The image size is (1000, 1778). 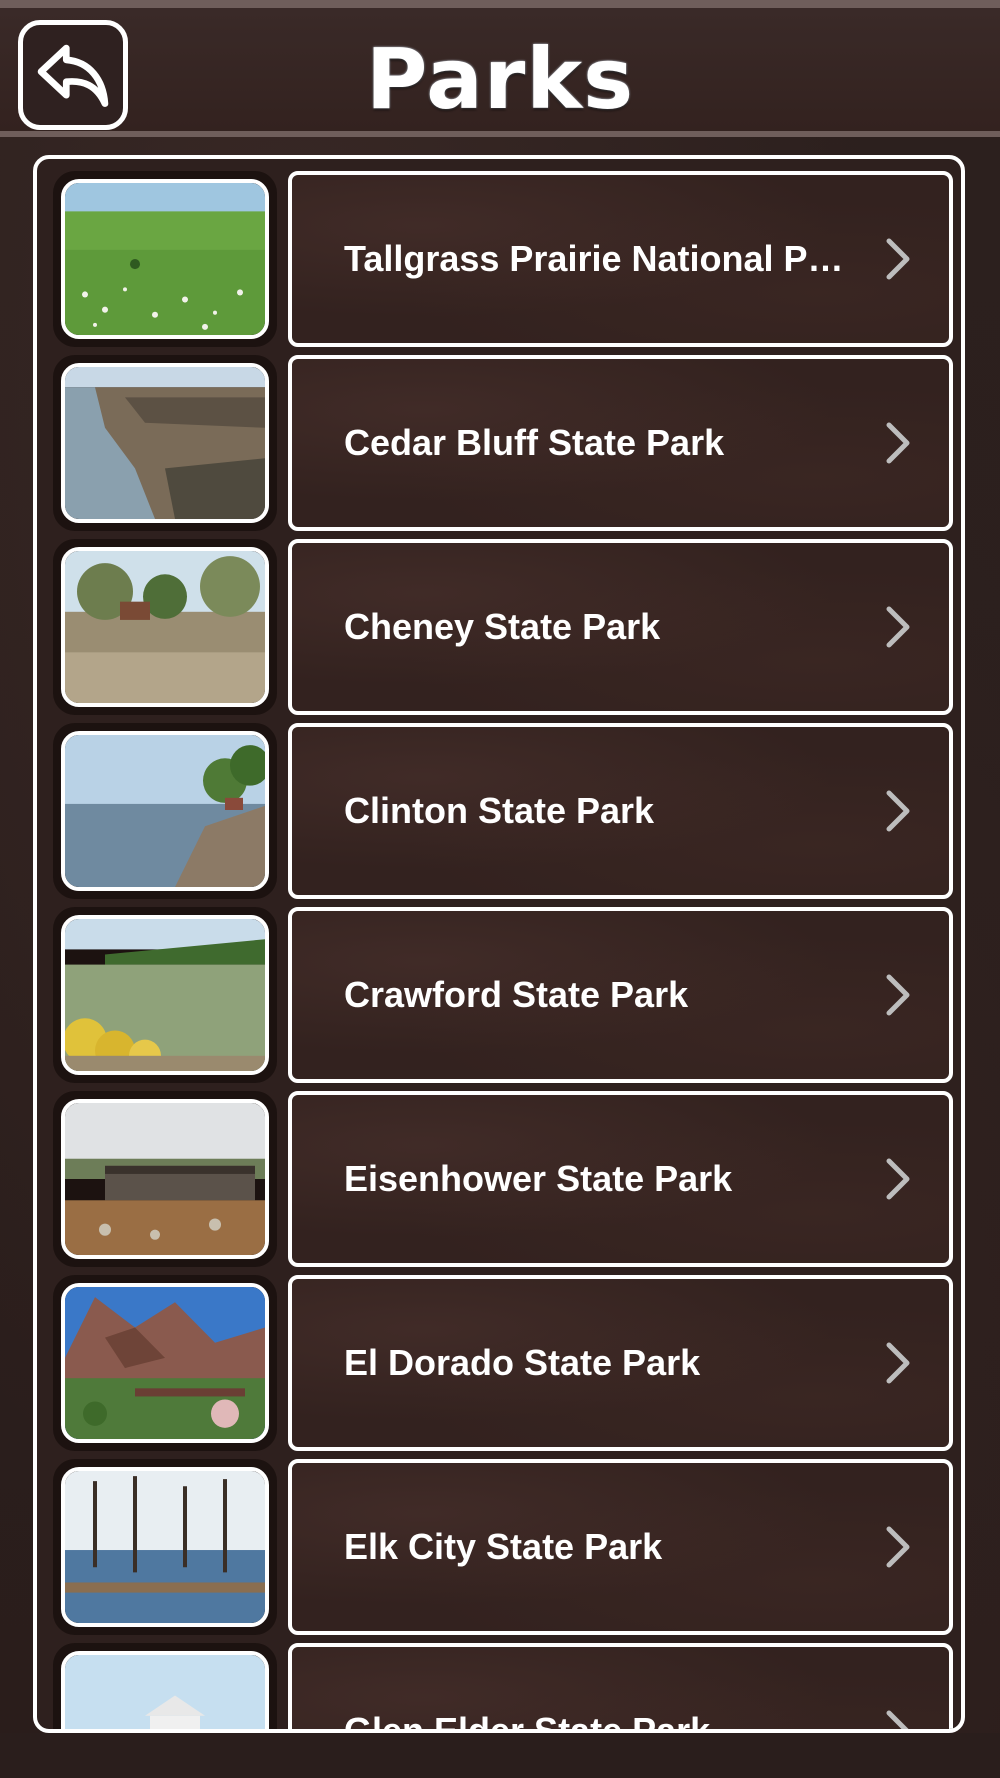 I want to click on list-item: Eisenhower State Park, so click(x=503, y=1179).